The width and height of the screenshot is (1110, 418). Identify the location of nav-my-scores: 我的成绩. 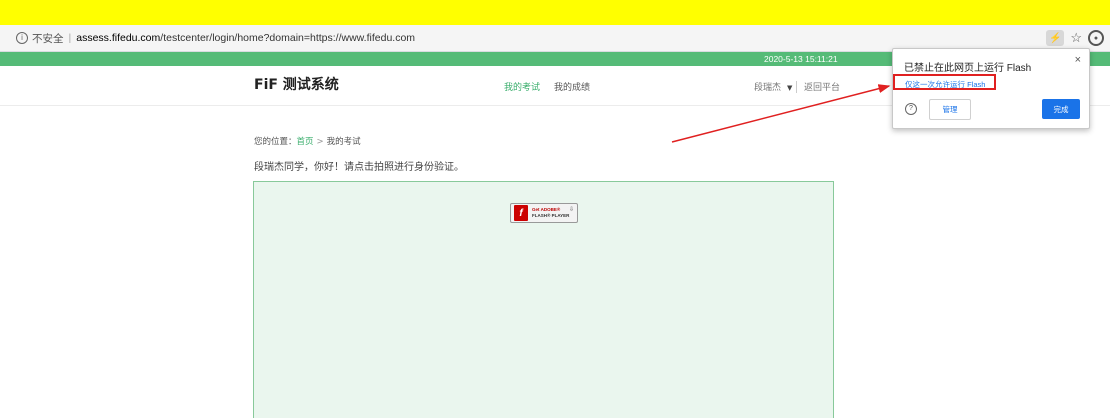
(572, 86).